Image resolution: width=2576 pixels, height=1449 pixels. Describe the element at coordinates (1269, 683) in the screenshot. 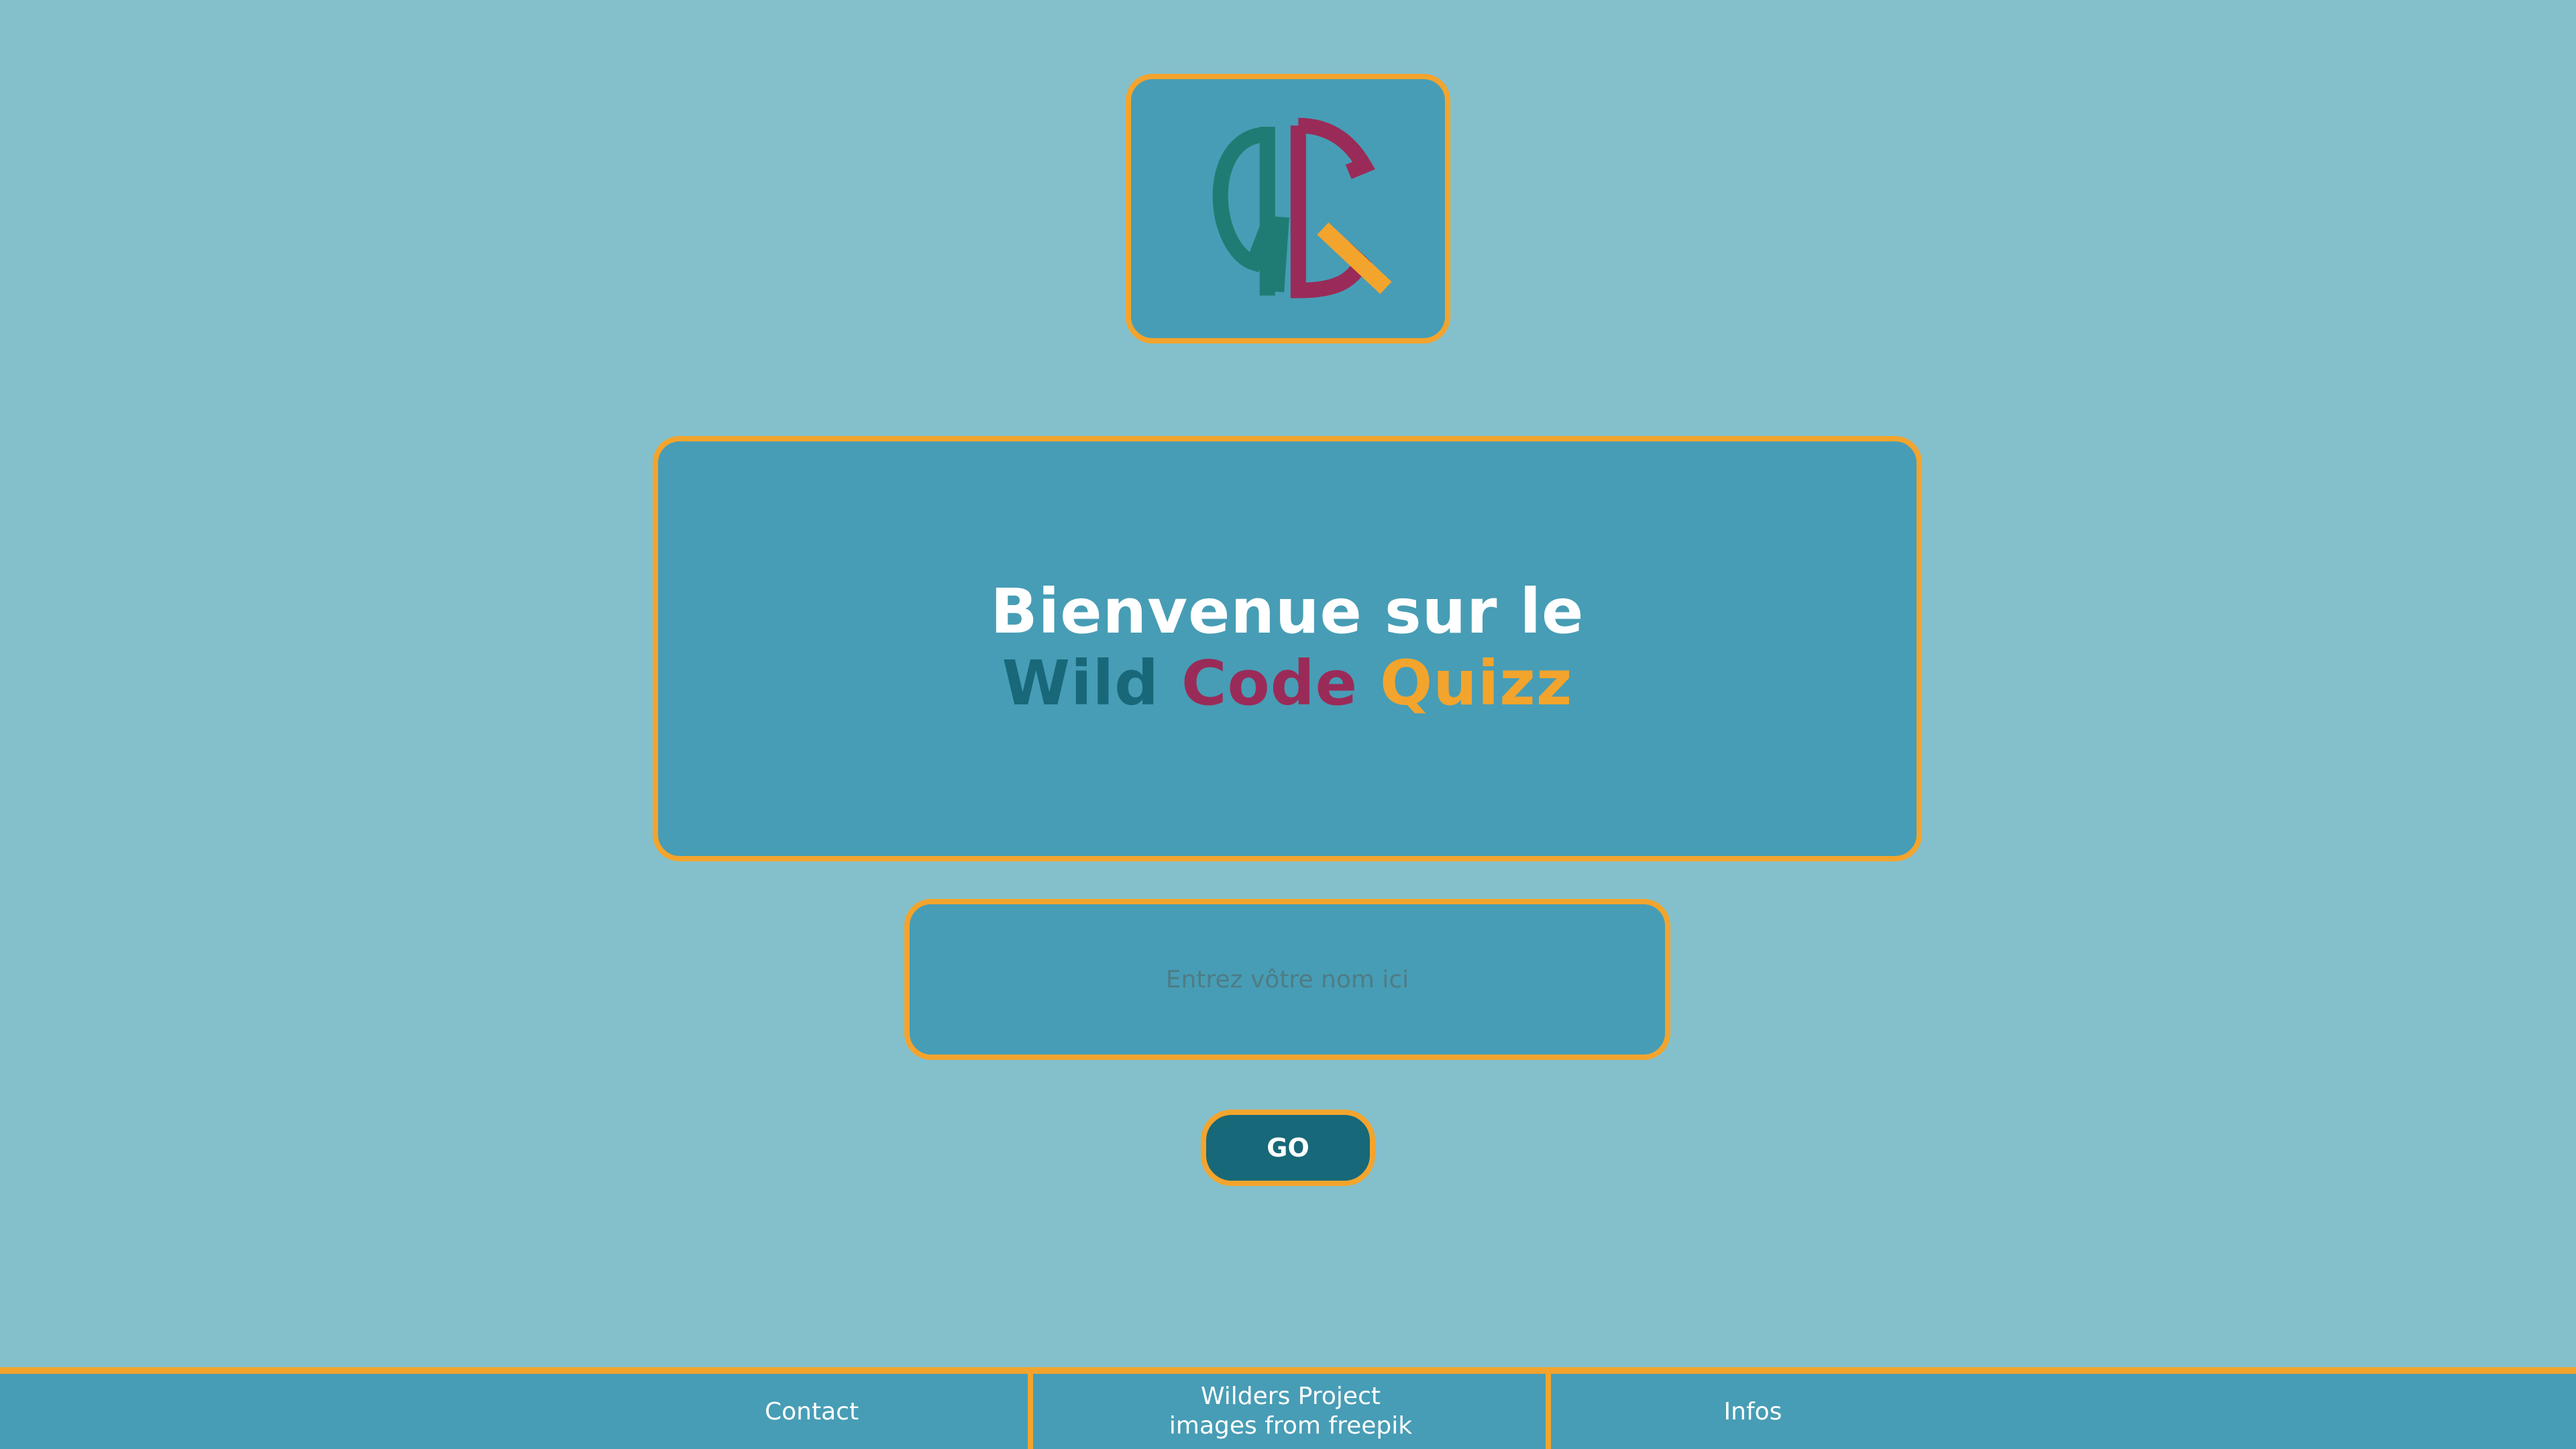

I see `title-word-code: Code` at that location.